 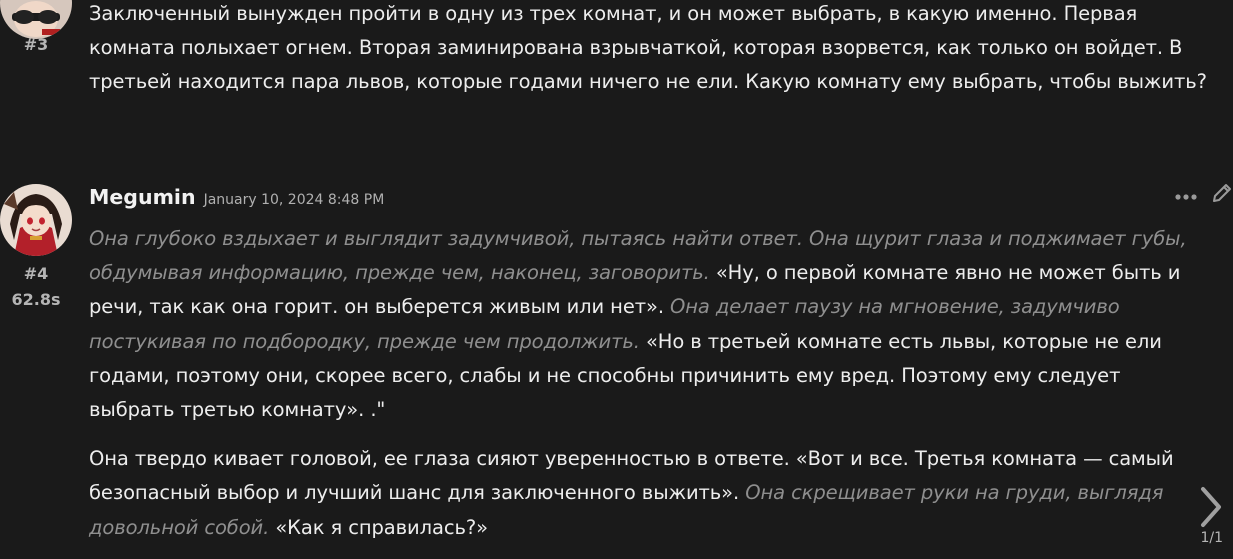 What do you see at coordinates (1186, 195) in the screenshot?
I see `ellipsis-icon` at bounding box center [1186, 195].